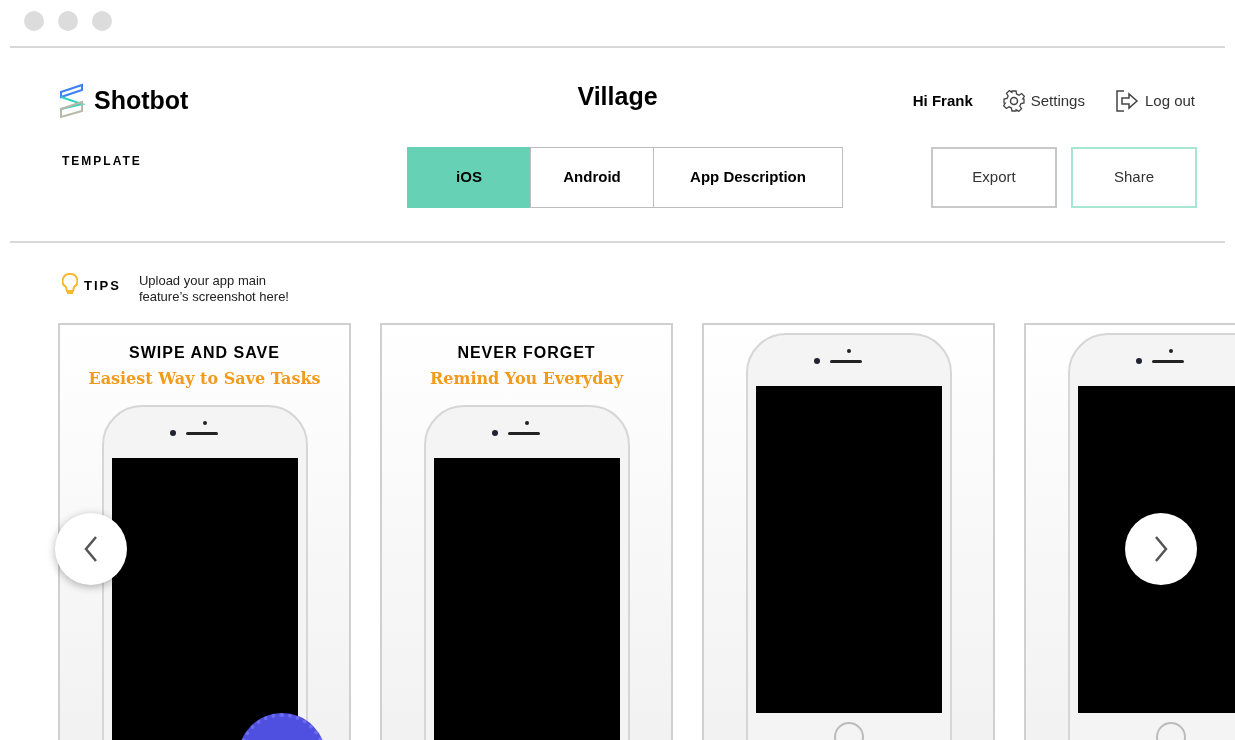 This screenshot has width=1235, height=740. Describe the element at coordinates (942, 101) in the screenshot. I see `user-greeting: Hi Frank` at that location.